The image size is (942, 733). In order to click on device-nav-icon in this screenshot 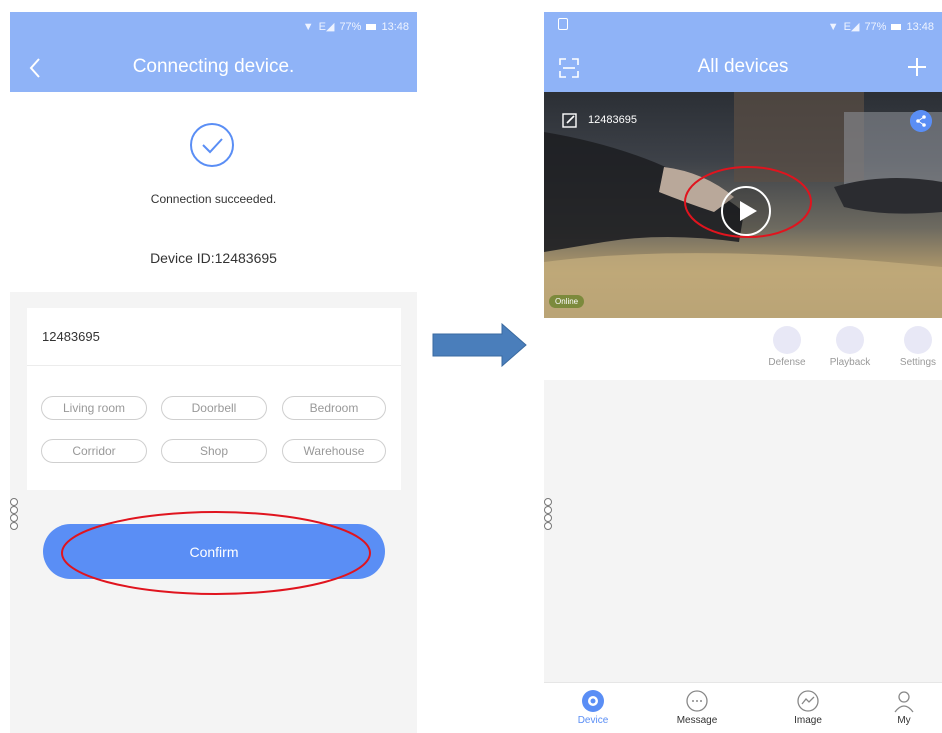, I will do `click(593, 701)`.